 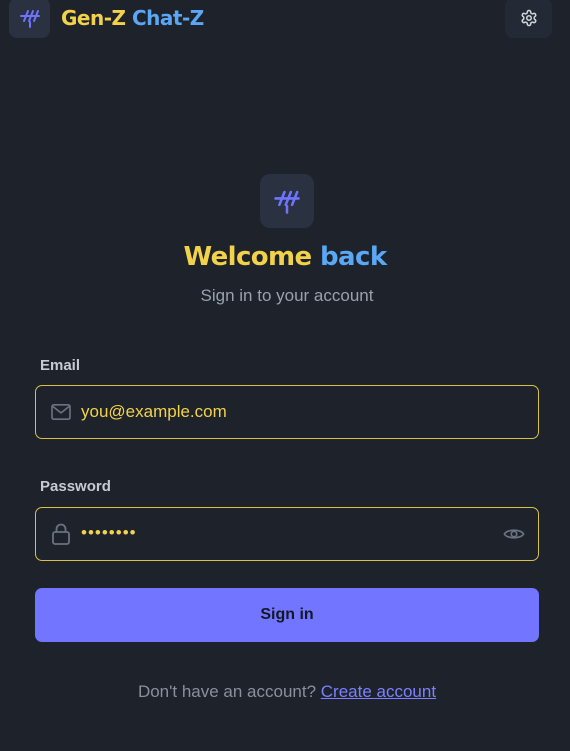 I want to click on email-field: you@example.com, so click(x=287, y=412).